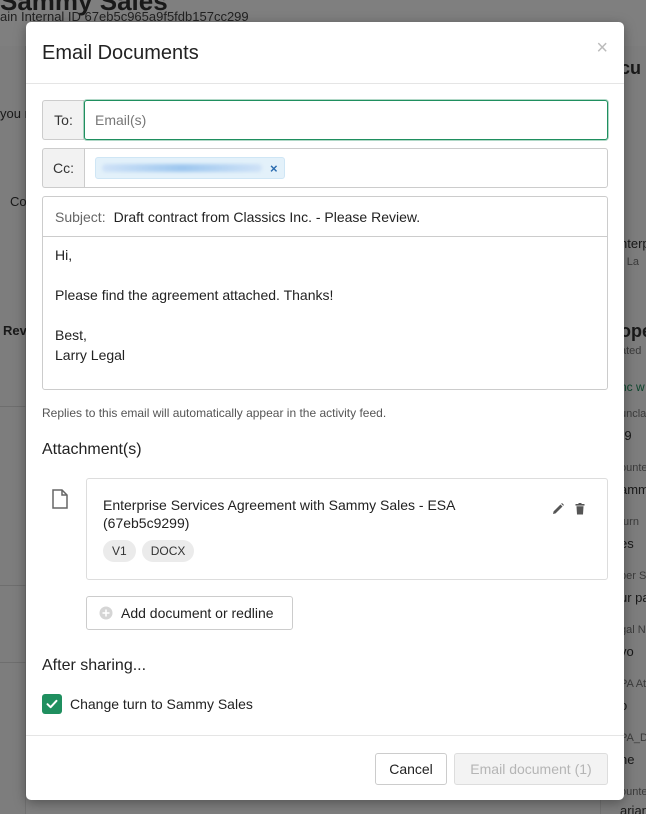  I want to click on to-label: To:, so click(63, 120).